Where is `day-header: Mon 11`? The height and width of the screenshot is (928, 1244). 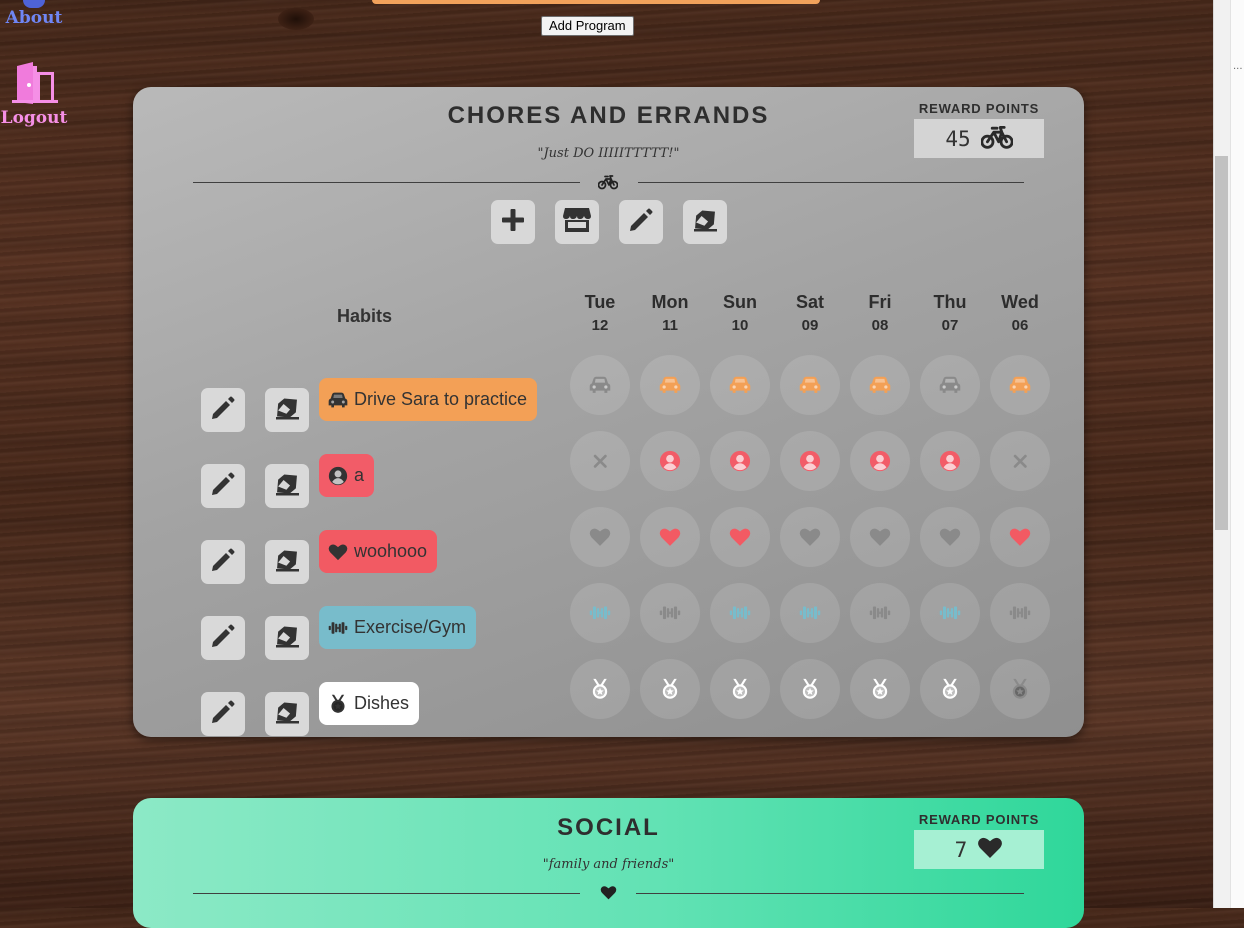 day-header: Mon 11 is located at coordinates (670, 313).